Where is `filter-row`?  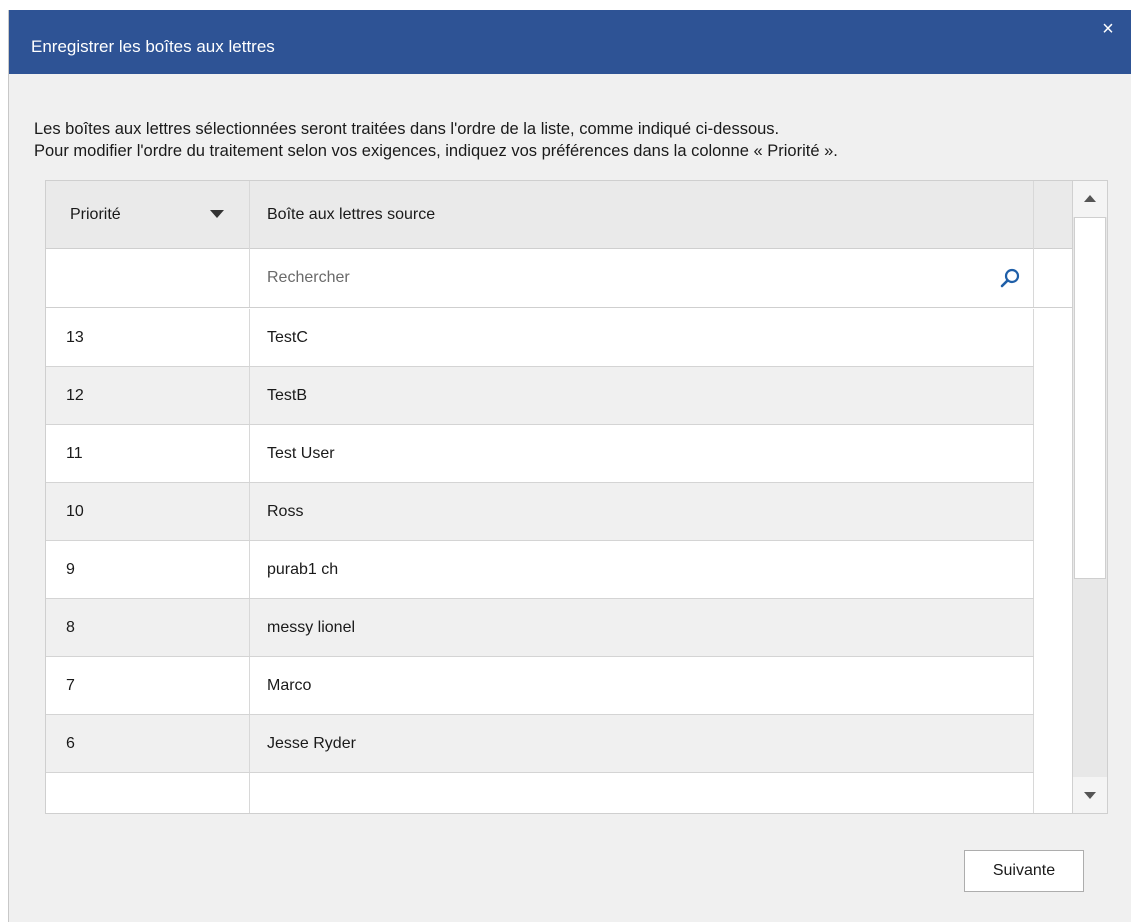 filter-row is located at coordinates (559, 278).